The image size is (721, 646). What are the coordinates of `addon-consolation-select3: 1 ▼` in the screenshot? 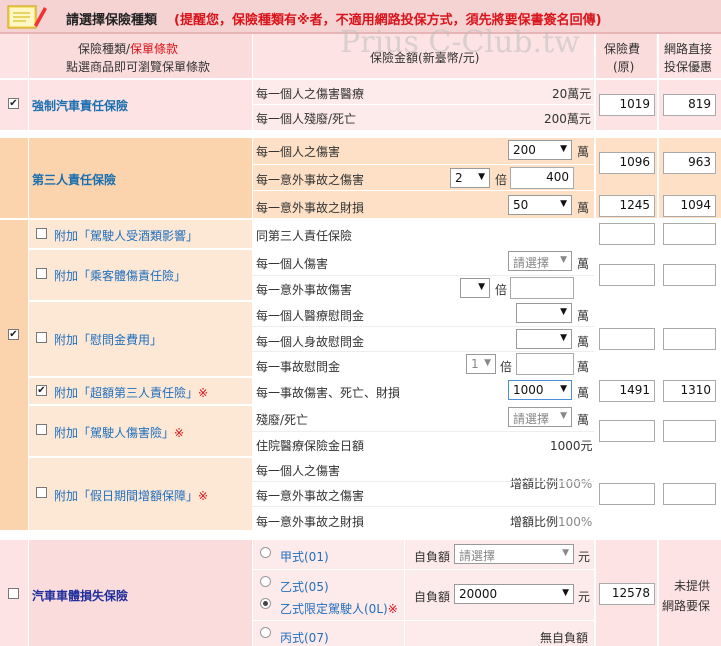 It's located at (481, 364).